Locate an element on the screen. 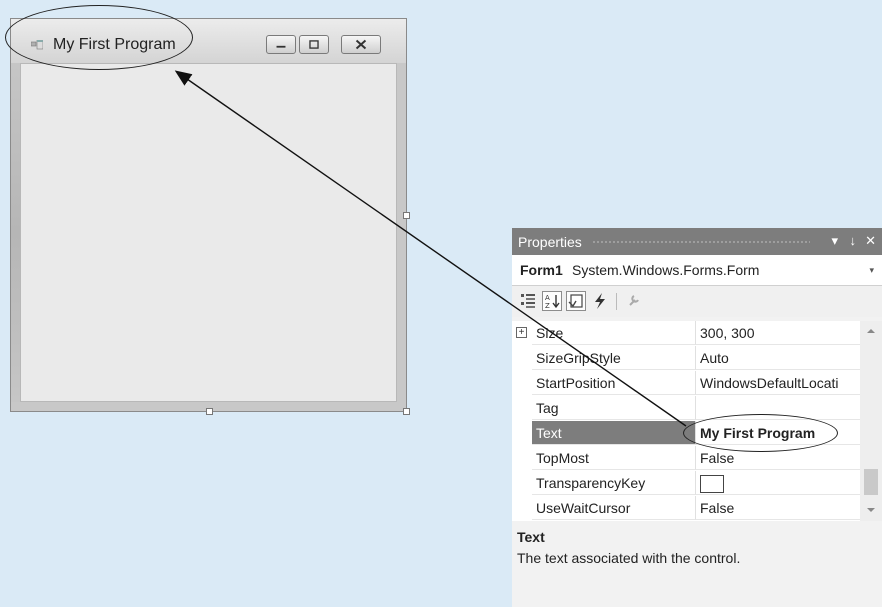  form-border-left is located at coordinates (15, 232).